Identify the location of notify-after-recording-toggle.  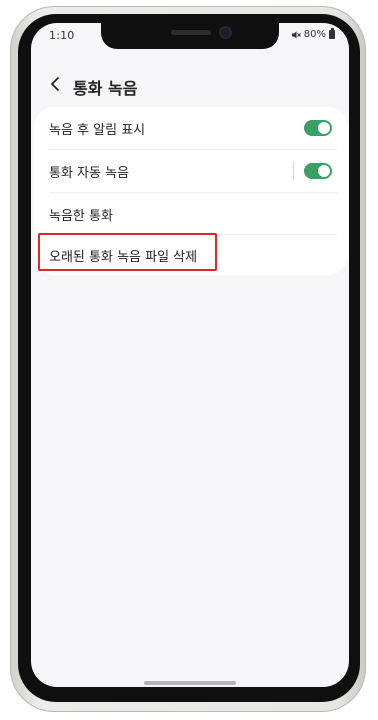
(318, 128).